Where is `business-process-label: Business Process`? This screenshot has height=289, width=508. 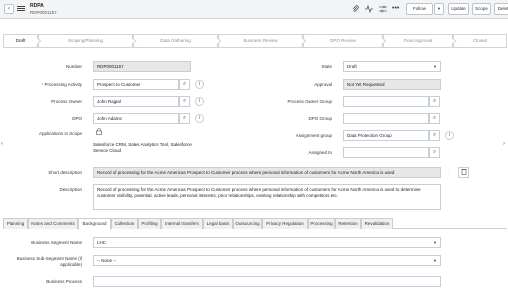 business-process-label: Business Process is located at coordinates (64, 281).